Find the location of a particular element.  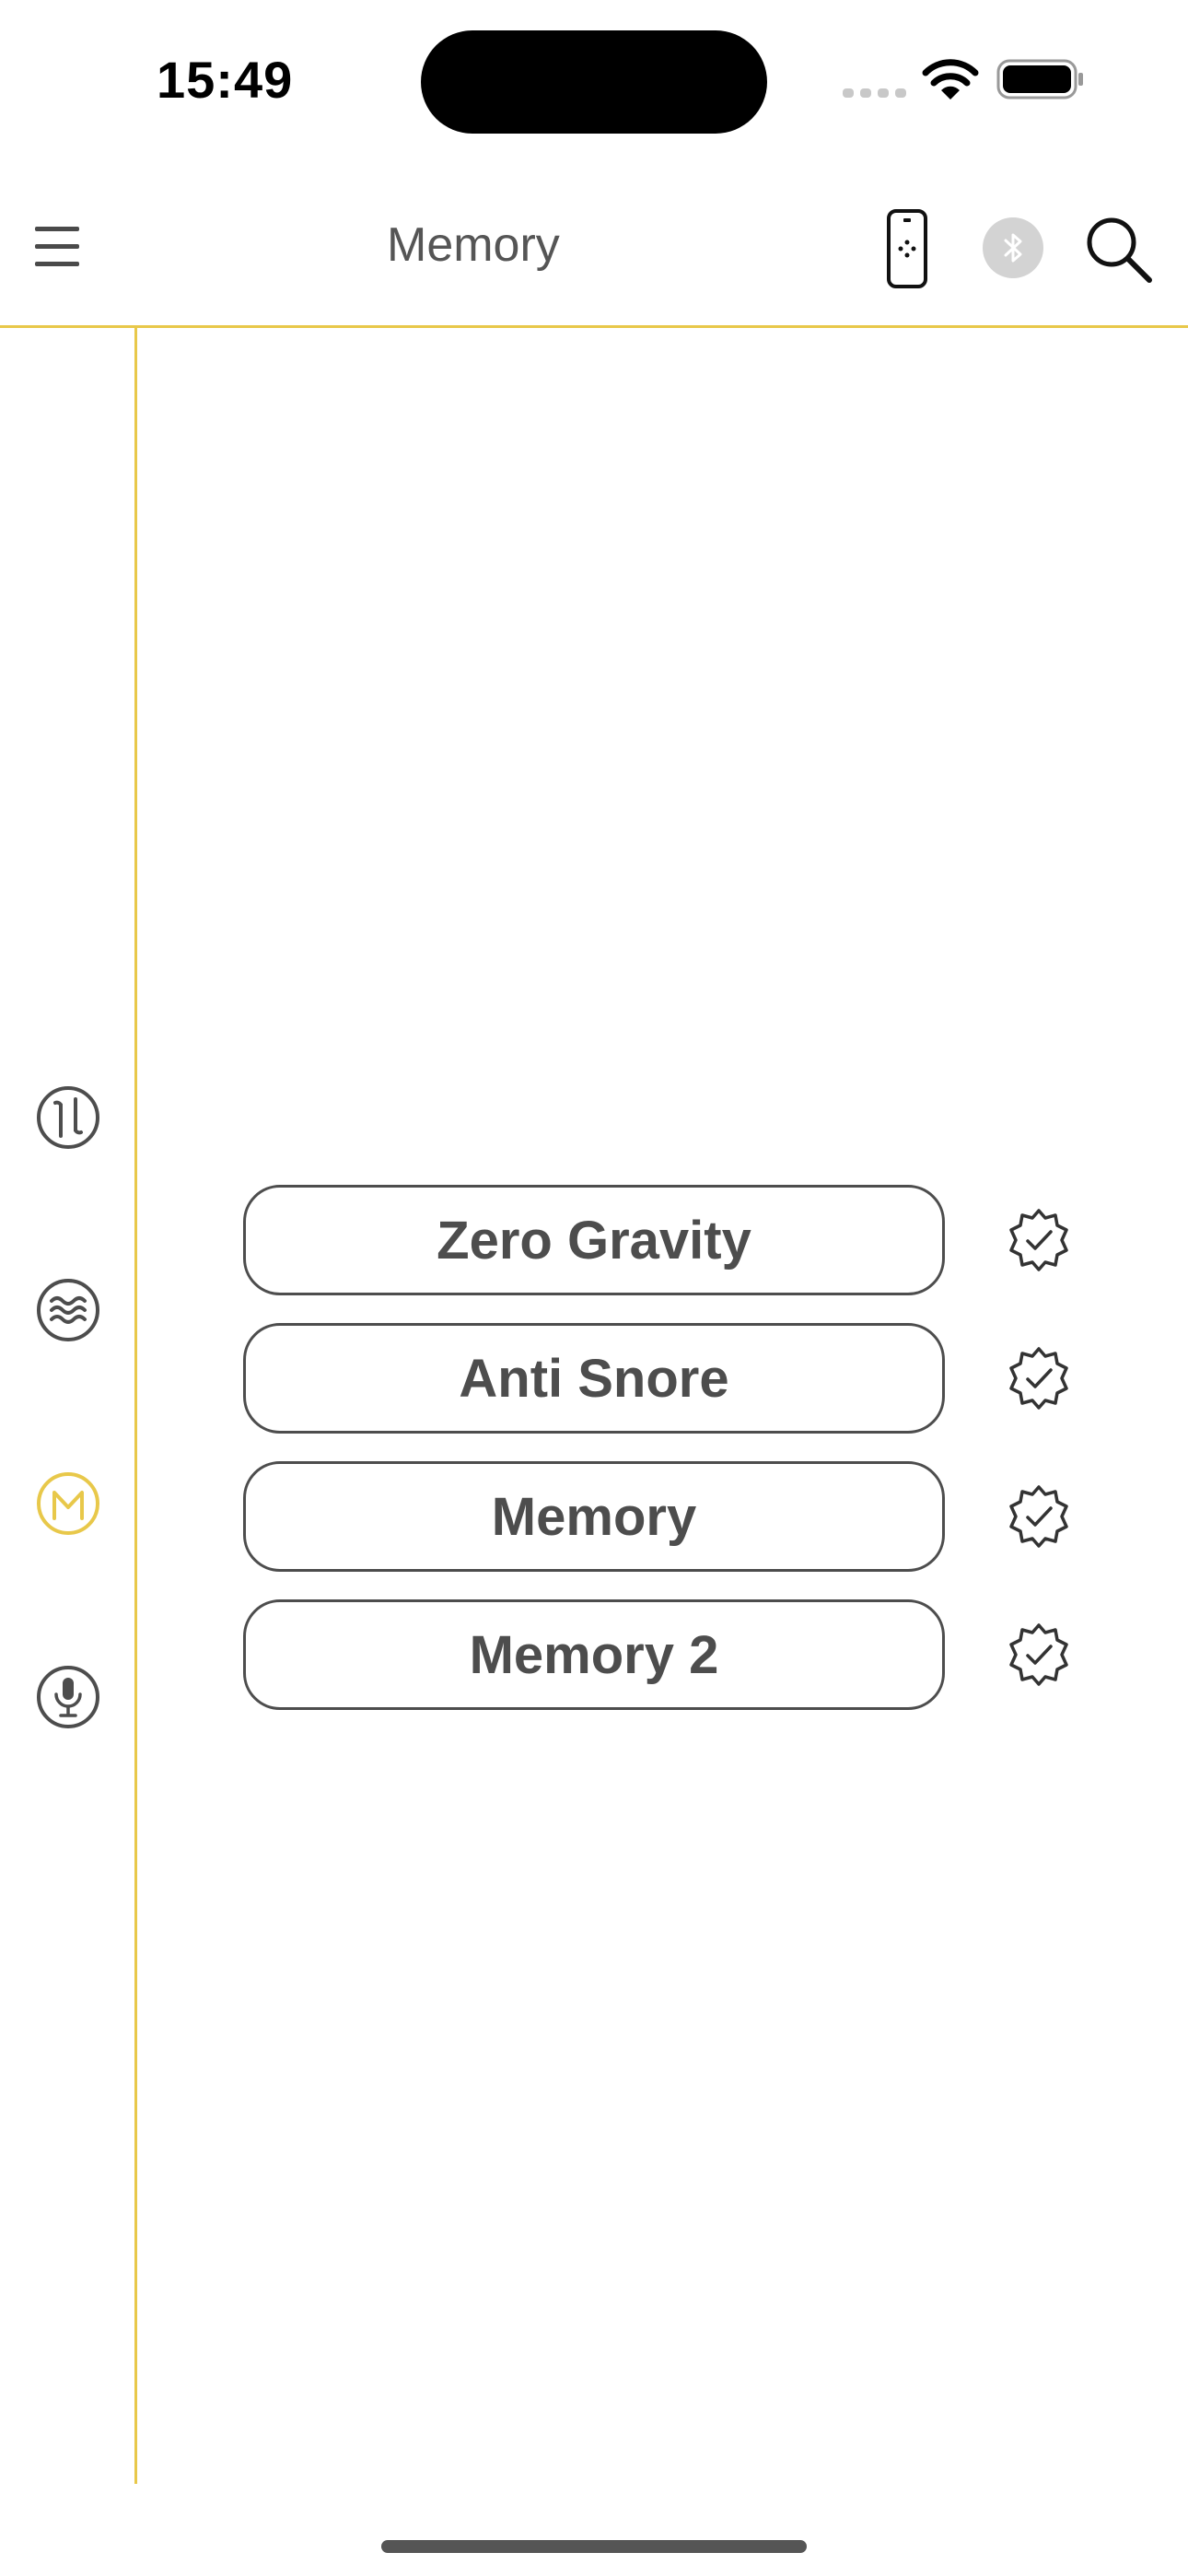

memory-button-zero-gravity: Zero Gravity is located at coordinates (594, 1240).